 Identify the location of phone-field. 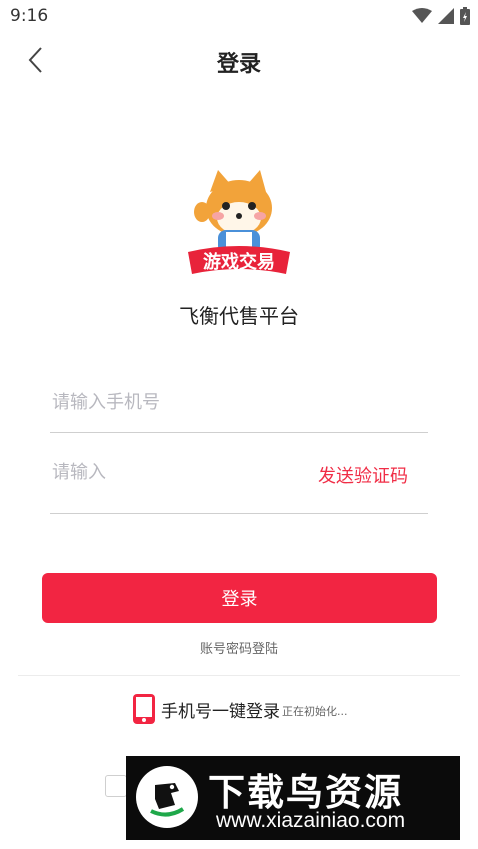
(239, 407).